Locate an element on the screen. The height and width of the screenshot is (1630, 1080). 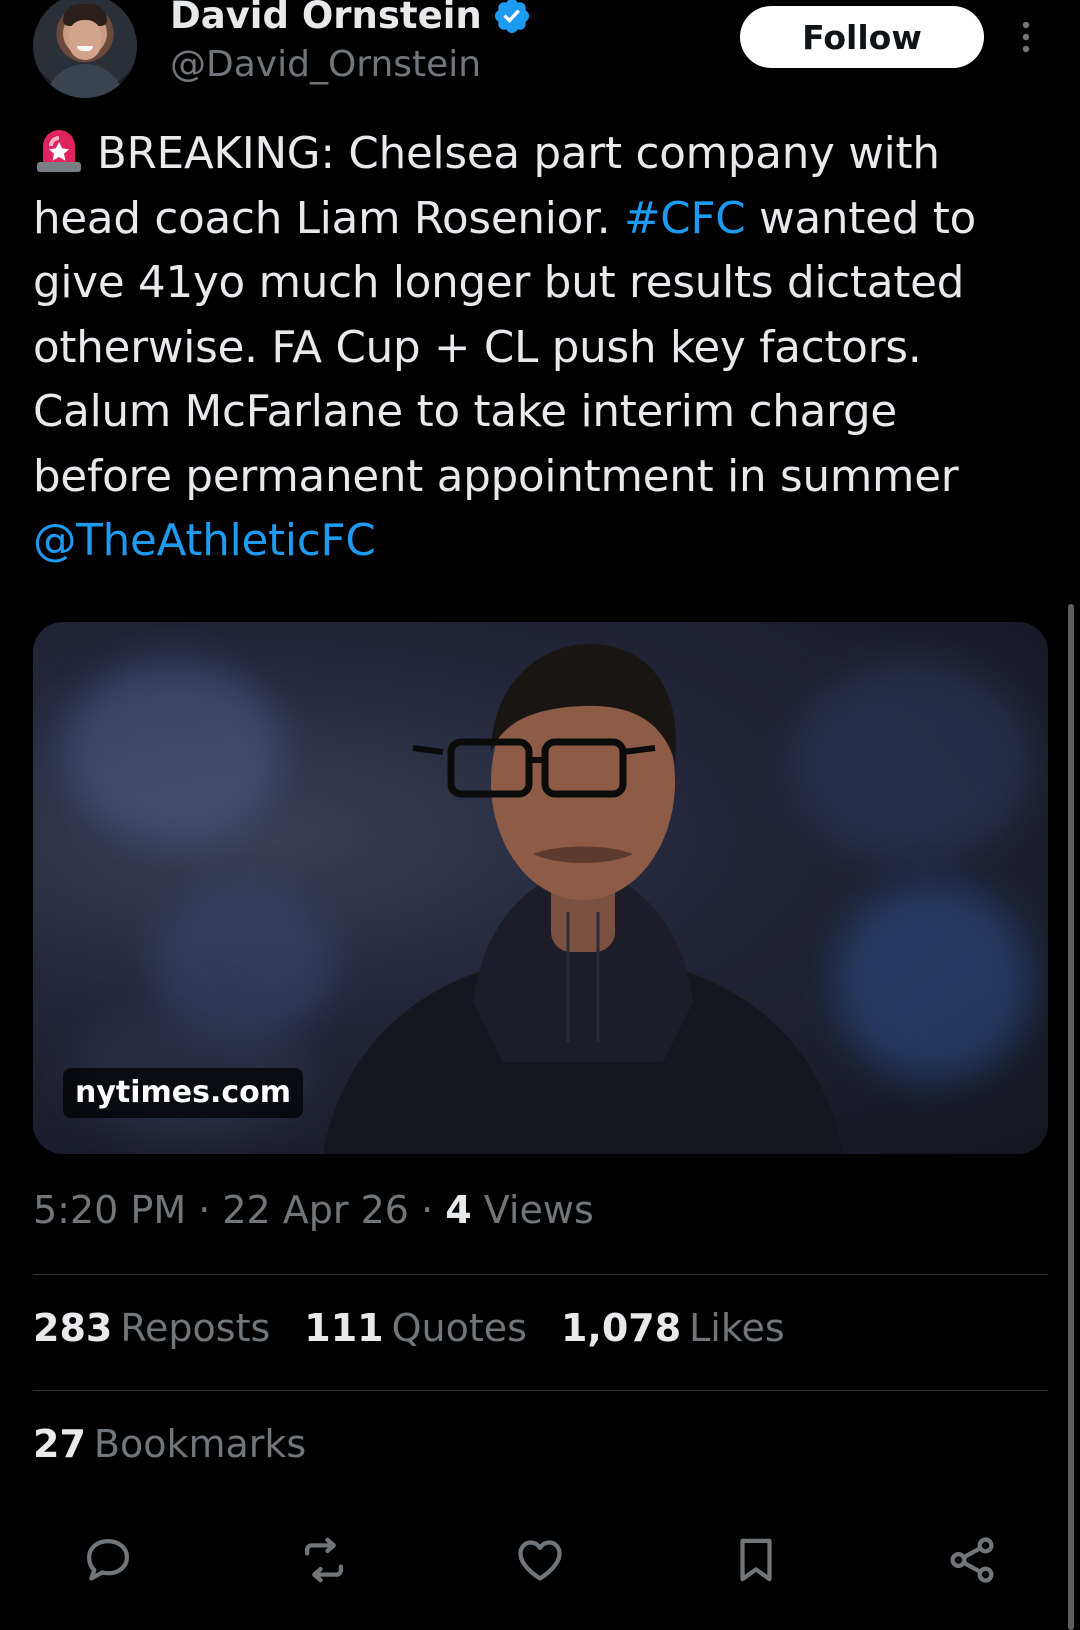
scrollbar is located at coordinates (1071, 1117).